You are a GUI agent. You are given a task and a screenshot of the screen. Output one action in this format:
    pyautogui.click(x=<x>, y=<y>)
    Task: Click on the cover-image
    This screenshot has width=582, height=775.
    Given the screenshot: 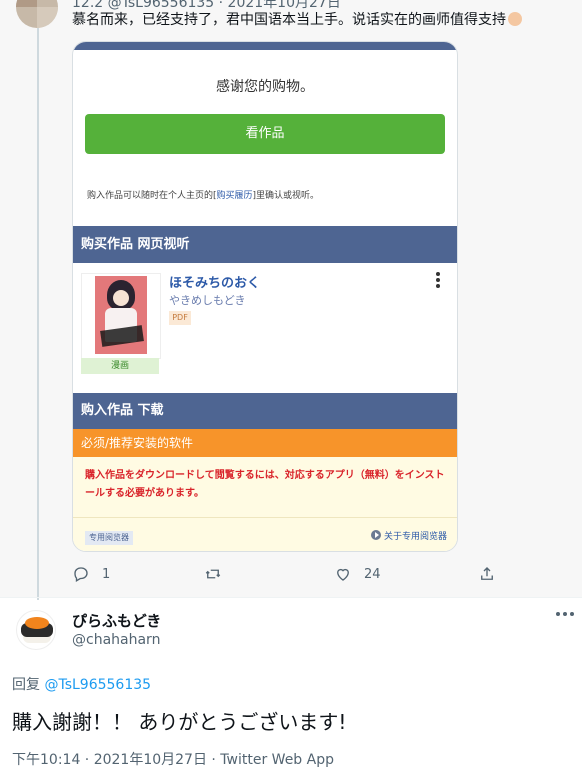 What is the action you would take?
    pyautogui.click(x=121, y=315)
    